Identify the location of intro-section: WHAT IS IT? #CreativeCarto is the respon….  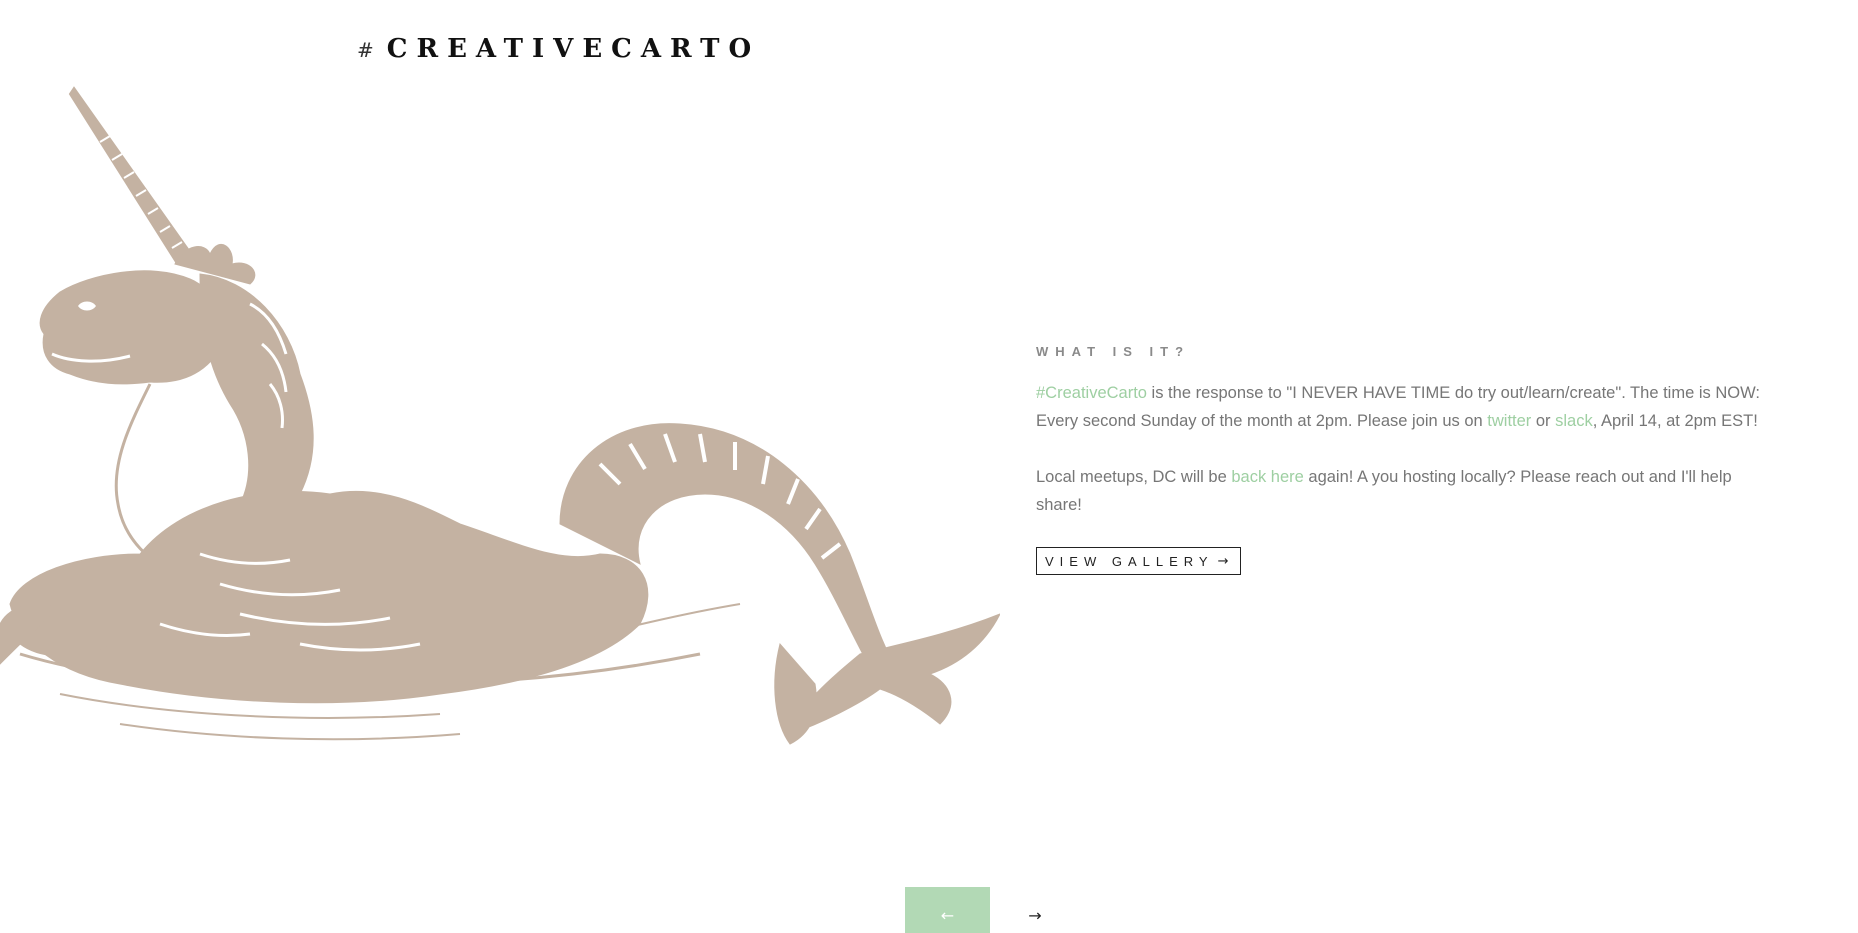
(1401, 459).